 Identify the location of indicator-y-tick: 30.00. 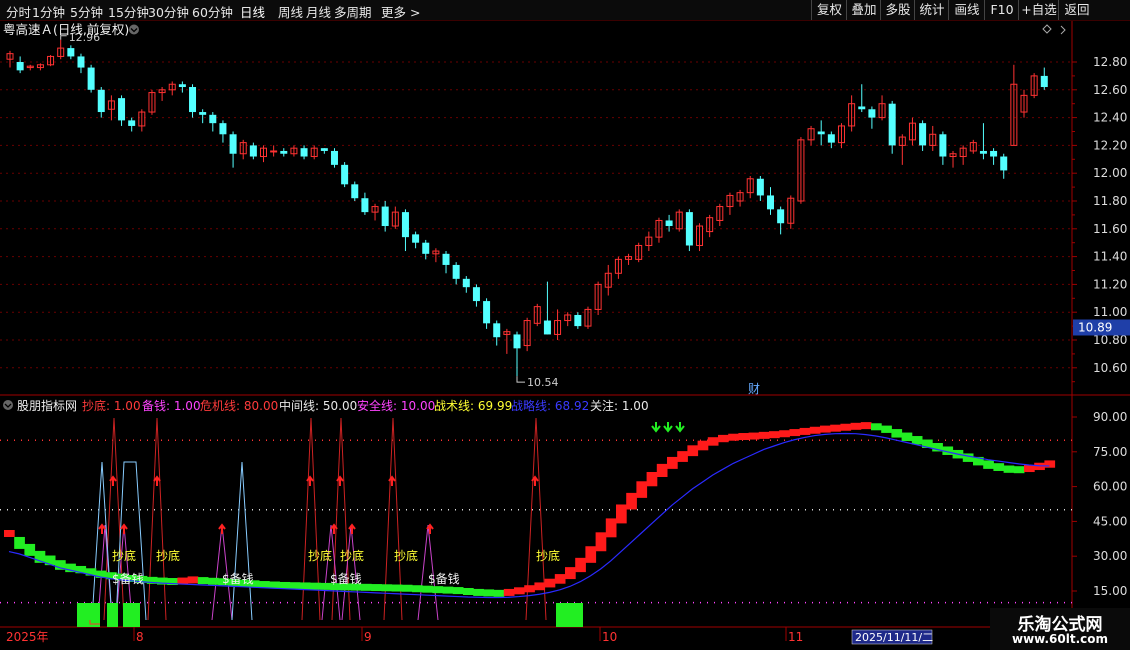
(1110, 556).